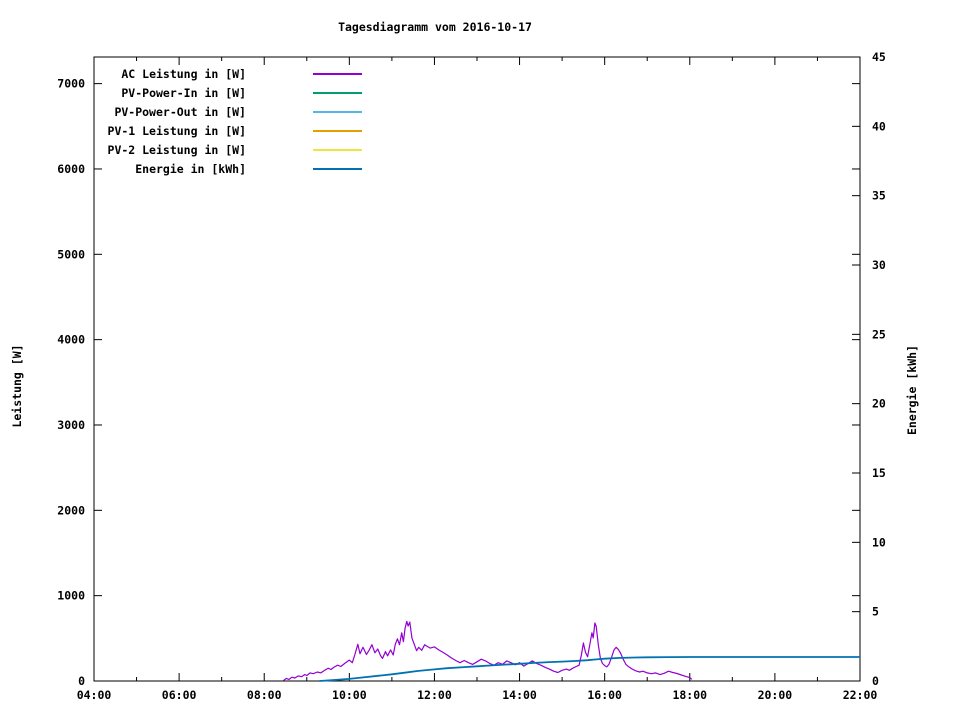 The height and width of the screenshot is (720, 960). I want to click on y2-tick-label: 35, so click(879, 196).